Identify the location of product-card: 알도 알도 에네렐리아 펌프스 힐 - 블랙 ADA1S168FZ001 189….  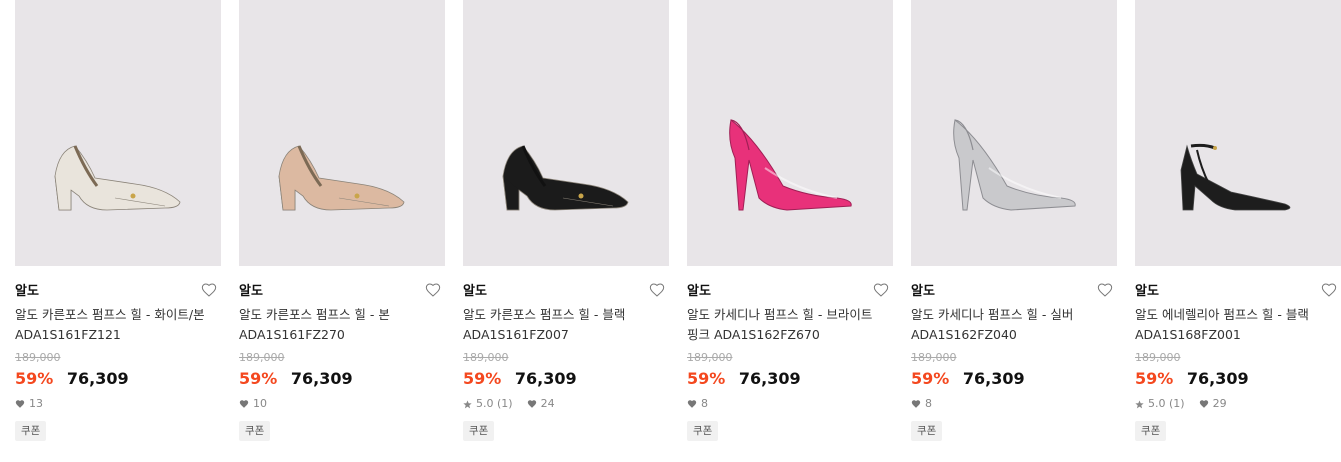
(1238, 220).